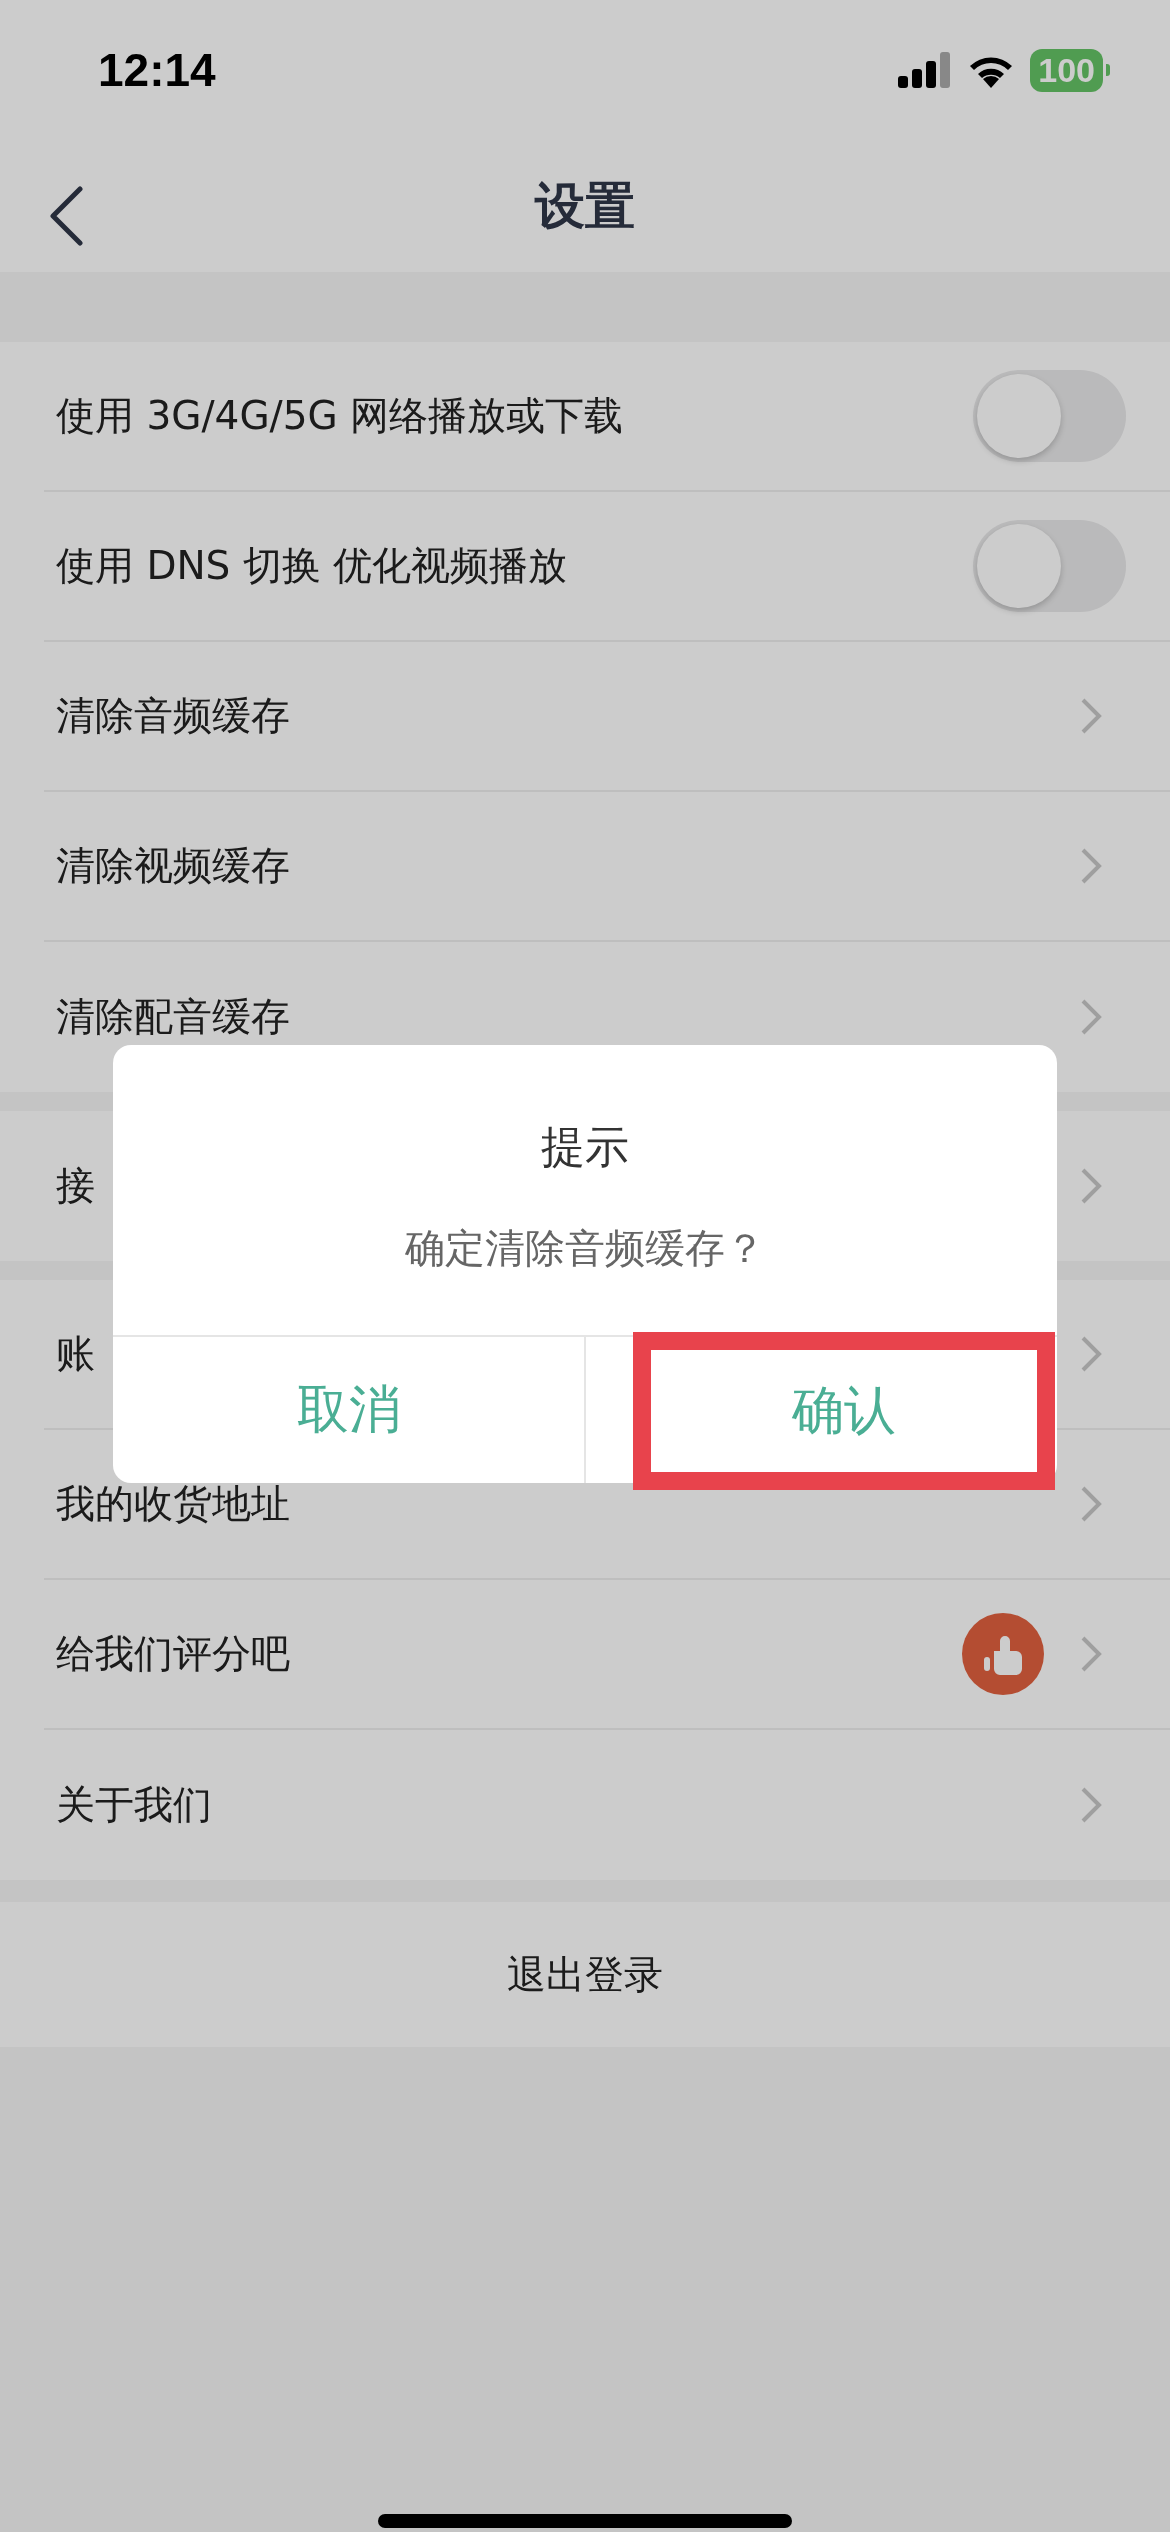 The width and height of the screenshot is (1170, 2532). What do you see at coordinates (585, 1248) in the screenshot?
I see `dialog-message: 确定清除音频缓存？` at bounding box center [585, 1248].